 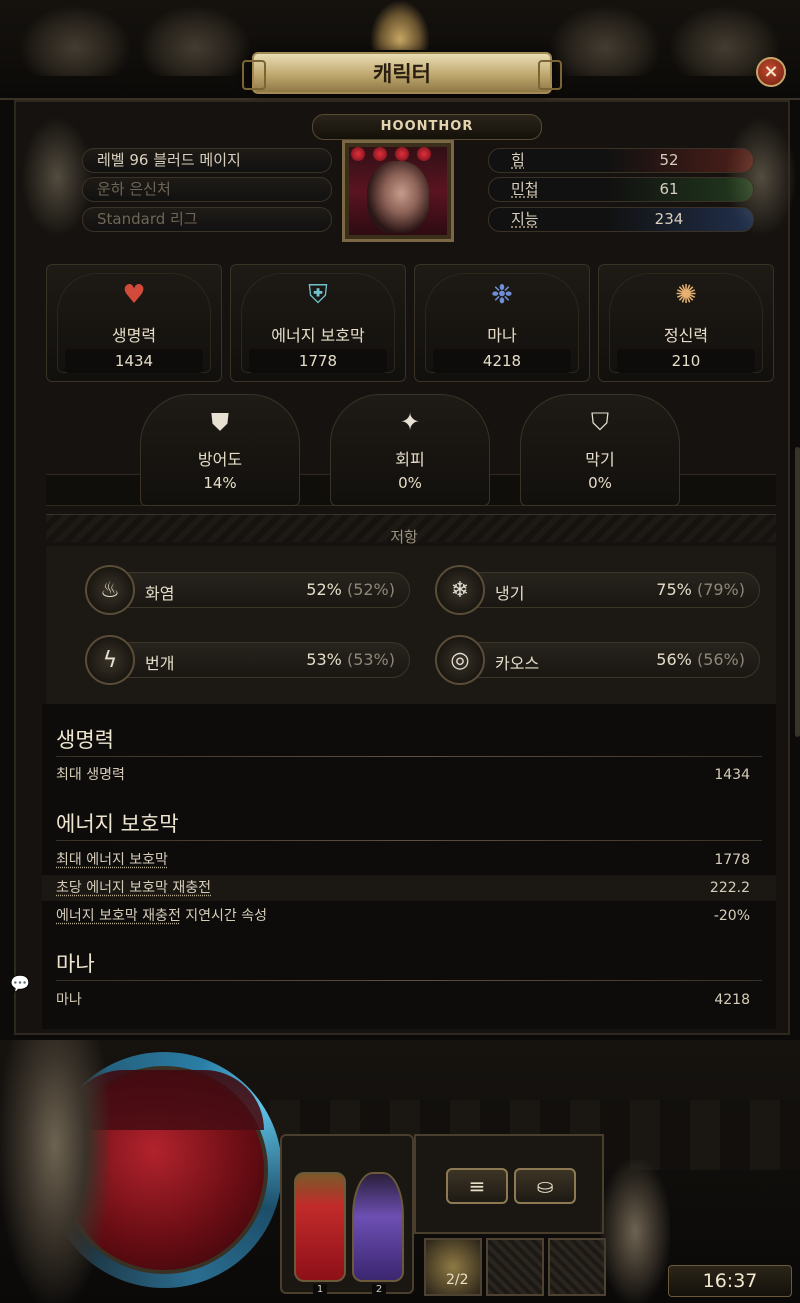 What do you see at coordinates (402, 73) in the screenshot?
I see `window-title: 캐릭터` at bounding box center [402, 73].